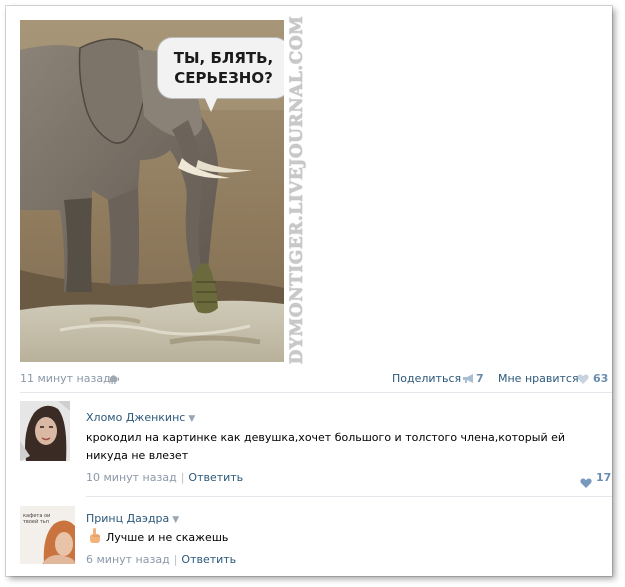 The width and height of the screenshot is (625, 587). I want to click on comment-author: Принц Даэдра ▼, so click(132, 518).